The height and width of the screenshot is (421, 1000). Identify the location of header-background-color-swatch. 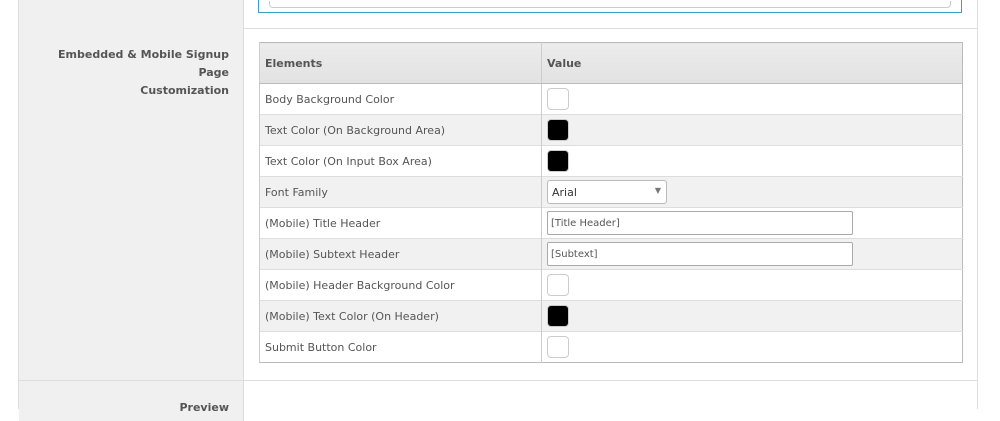
(558, 285).